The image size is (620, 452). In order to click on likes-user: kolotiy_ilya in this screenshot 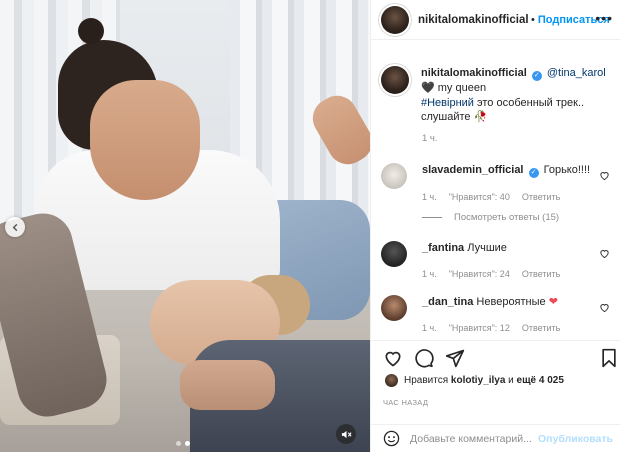, I will do `click(478, 380)`.